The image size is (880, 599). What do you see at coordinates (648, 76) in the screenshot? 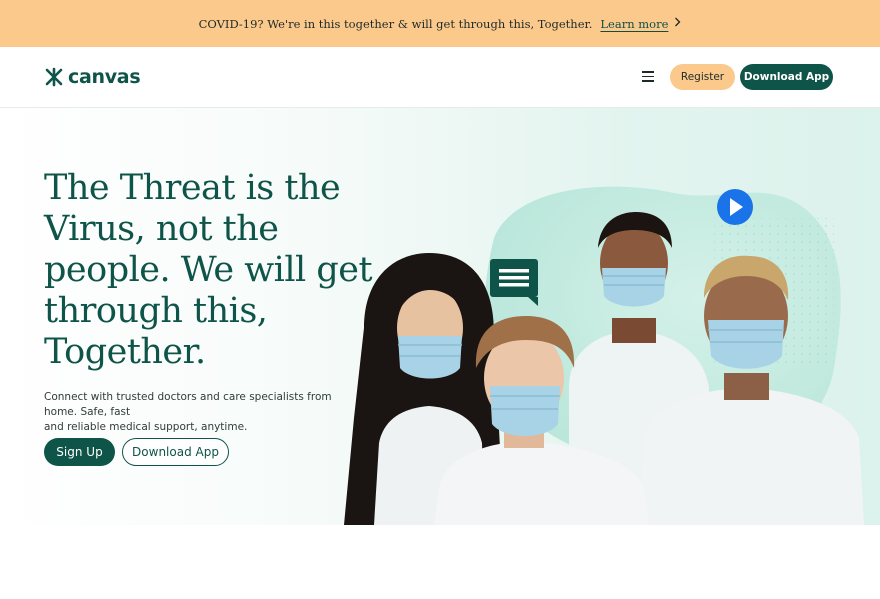
I see `hamburger-menu-icon` at bounding box center [648, 76].